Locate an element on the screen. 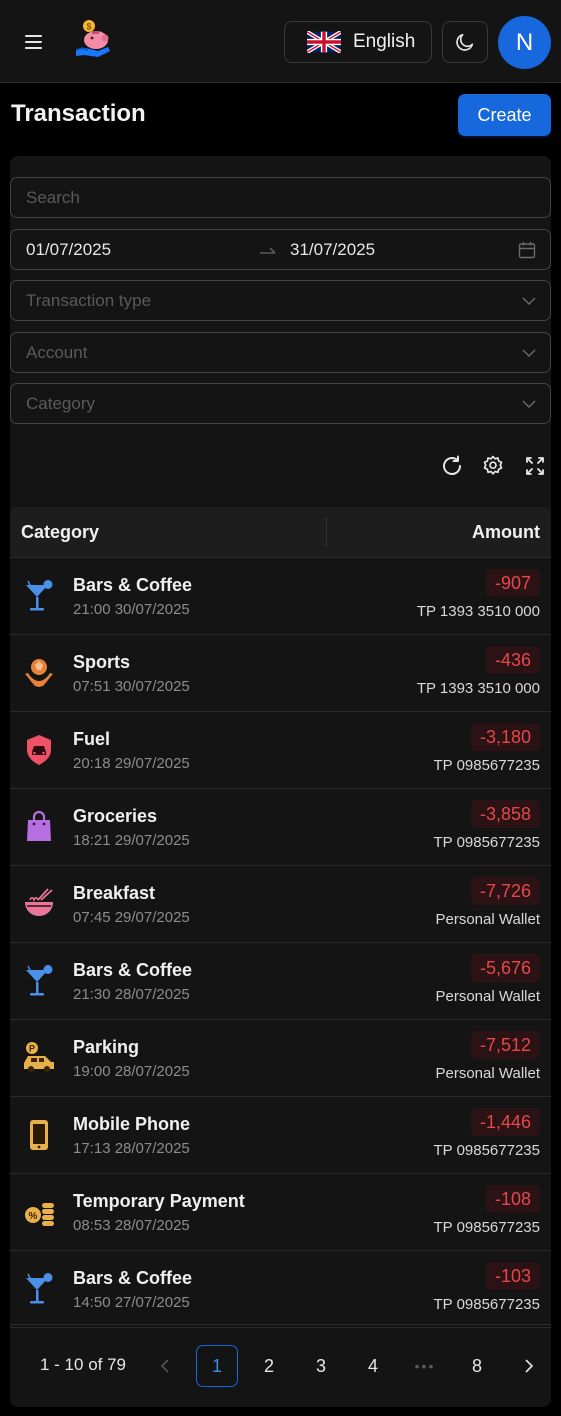 The height and width of the screenshot is (1416, 561). table-header: Category Amount is located at coordinates (280, 532).